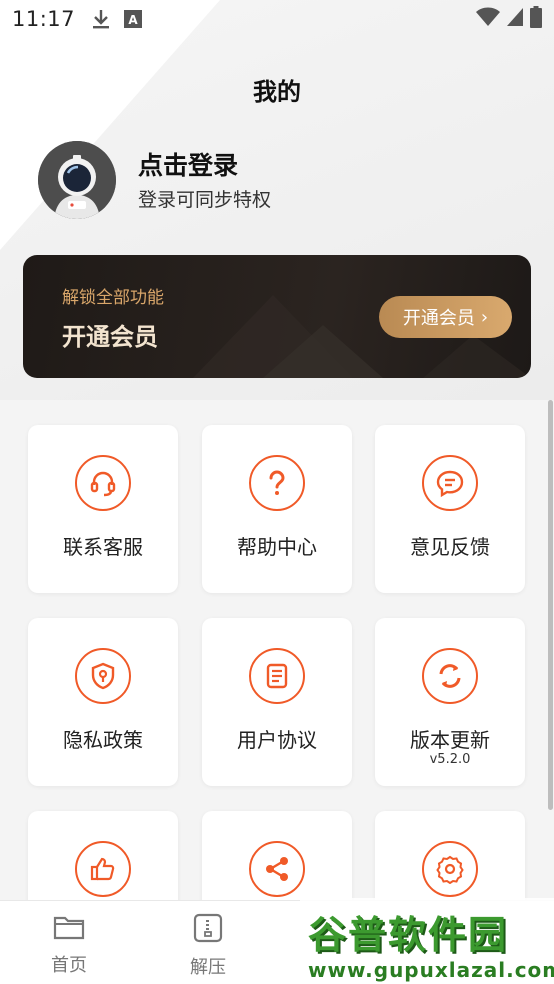  What do you see at coordinates (101, 19) in the screenshot?
I see `download-icon` at bounding box center [101, 19].